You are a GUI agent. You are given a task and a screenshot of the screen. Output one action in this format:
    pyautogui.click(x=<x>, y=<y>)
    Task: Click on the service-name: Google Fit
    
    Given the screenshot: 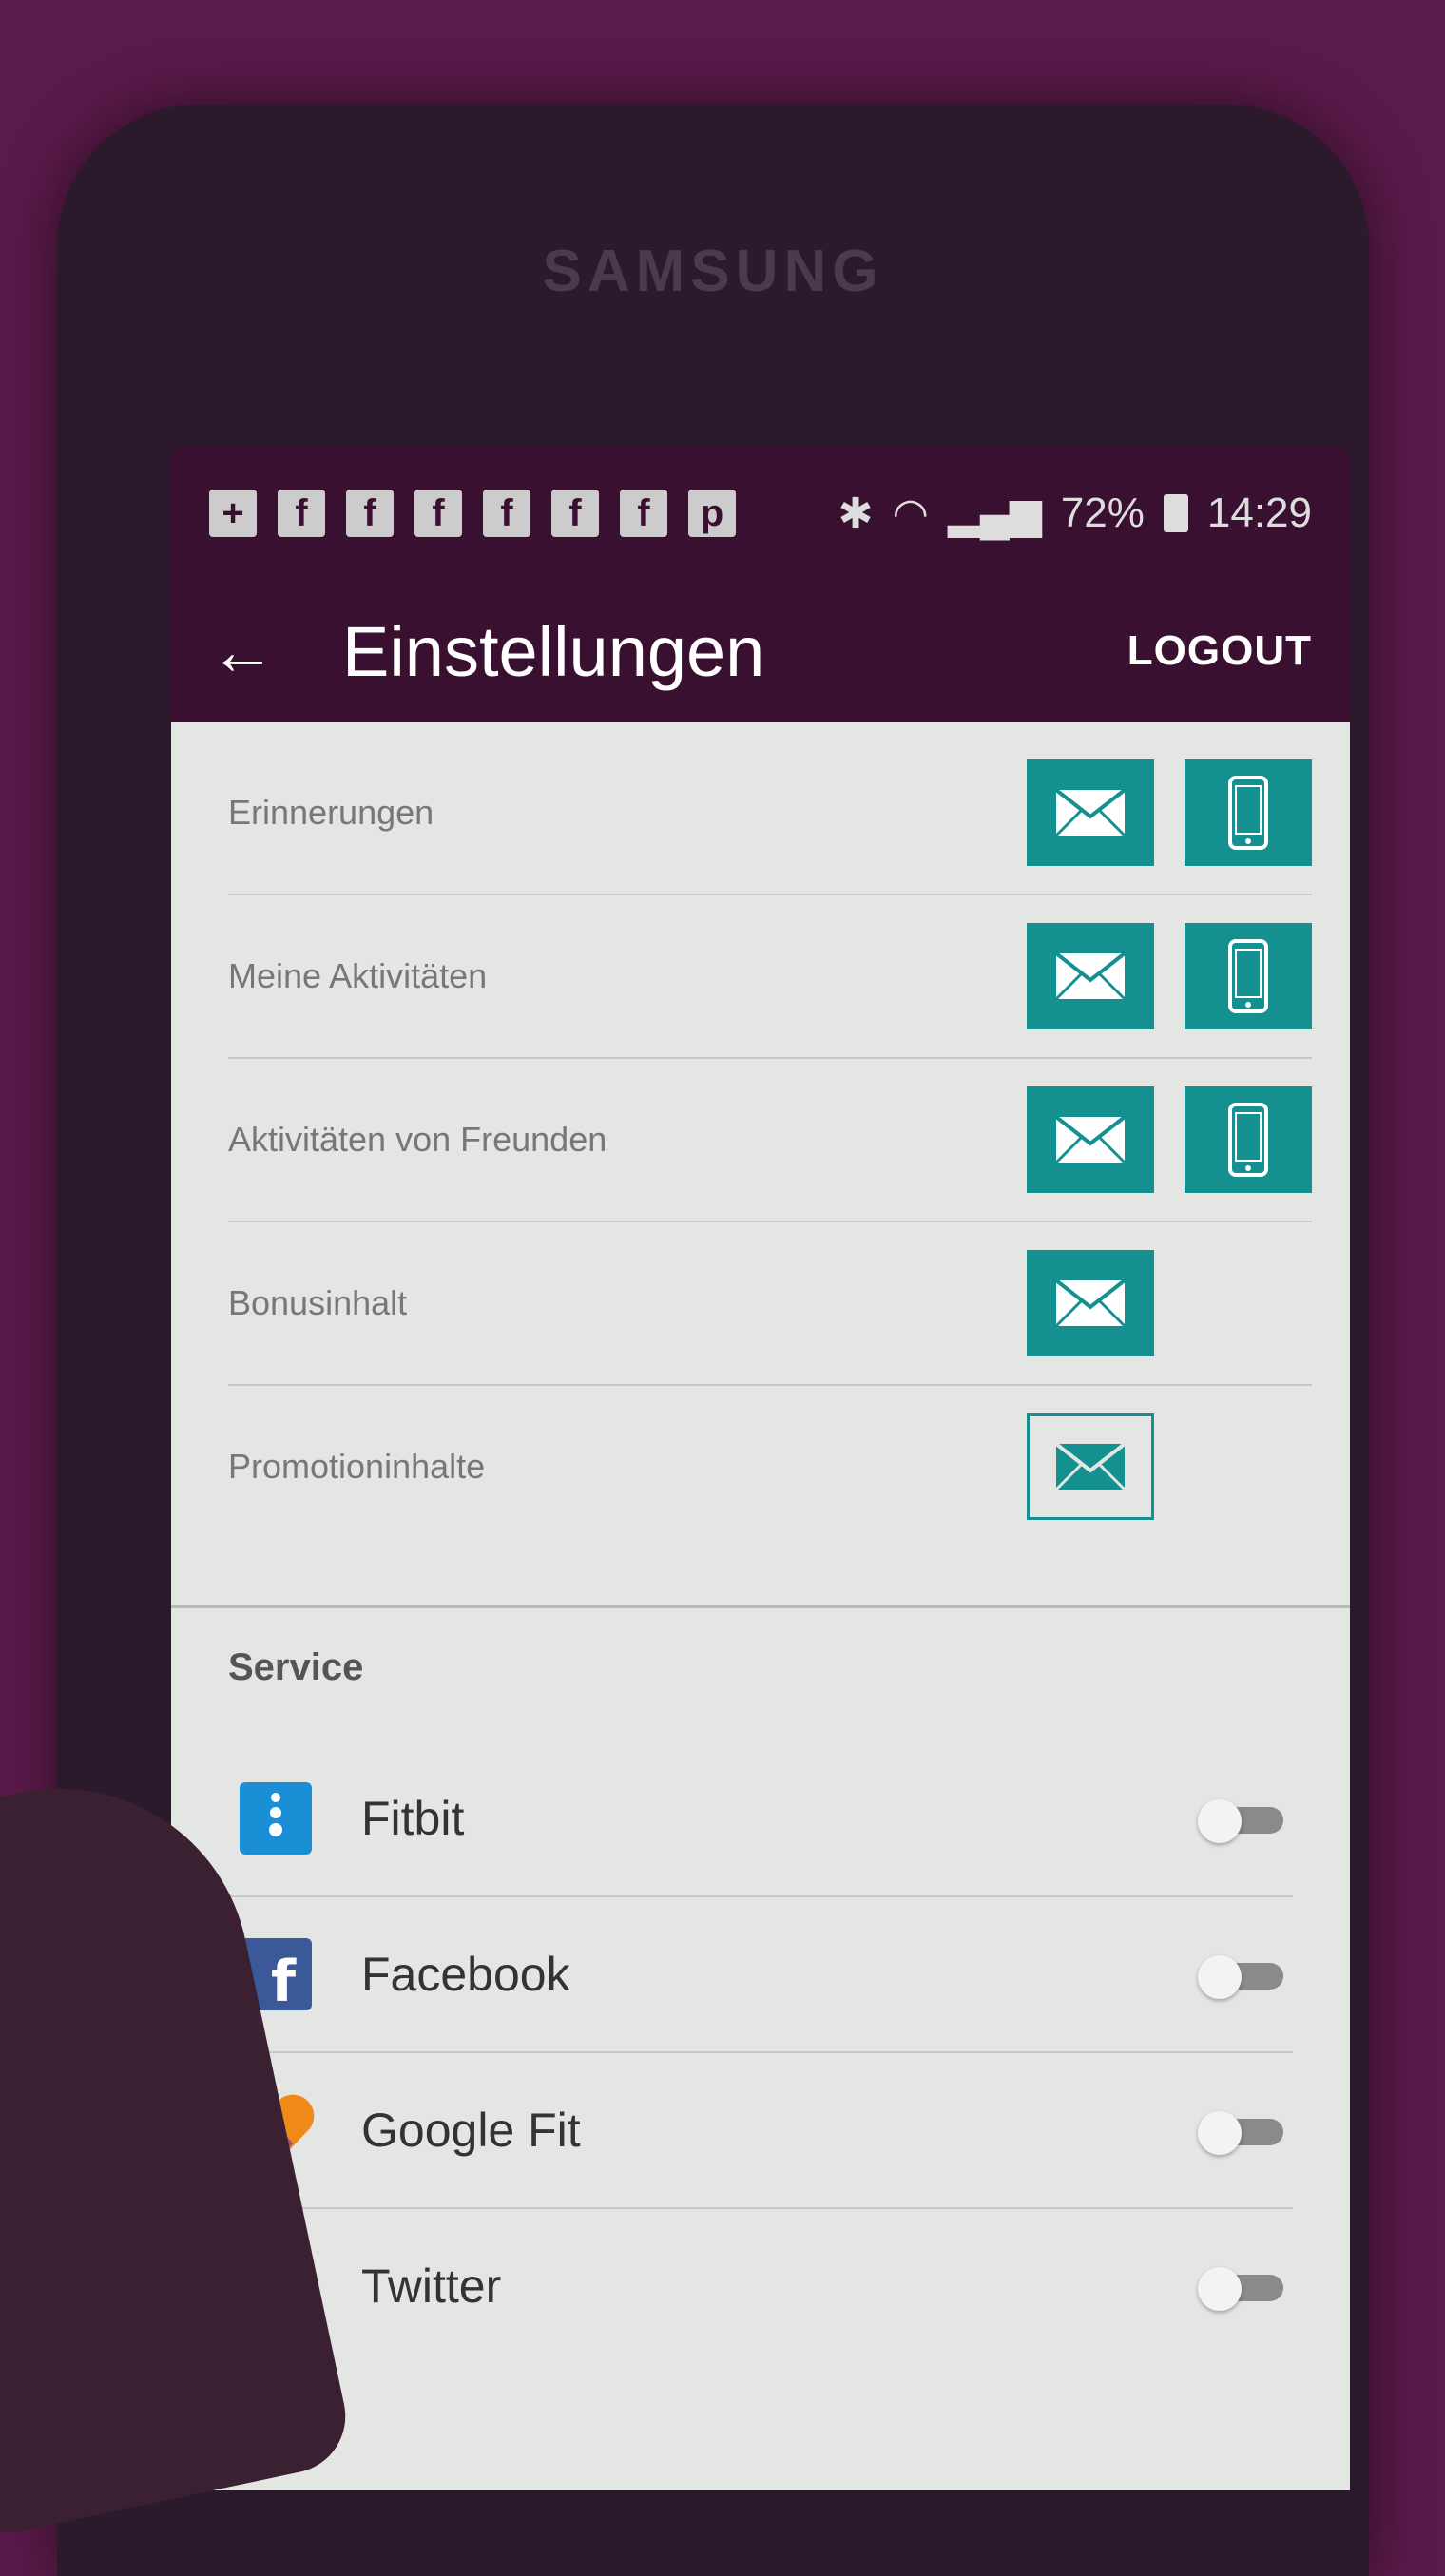 What is the action you would take?
    pyautogui.click(x=471, y=2131)
    